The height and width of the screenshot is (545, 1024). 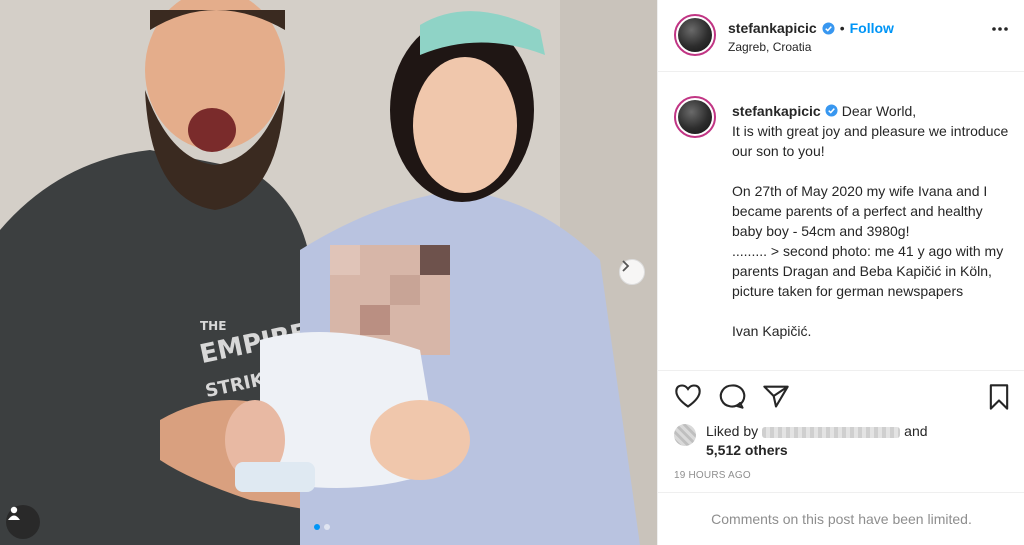 I want to click on bookmark-icon, so click(x=999, y=397).